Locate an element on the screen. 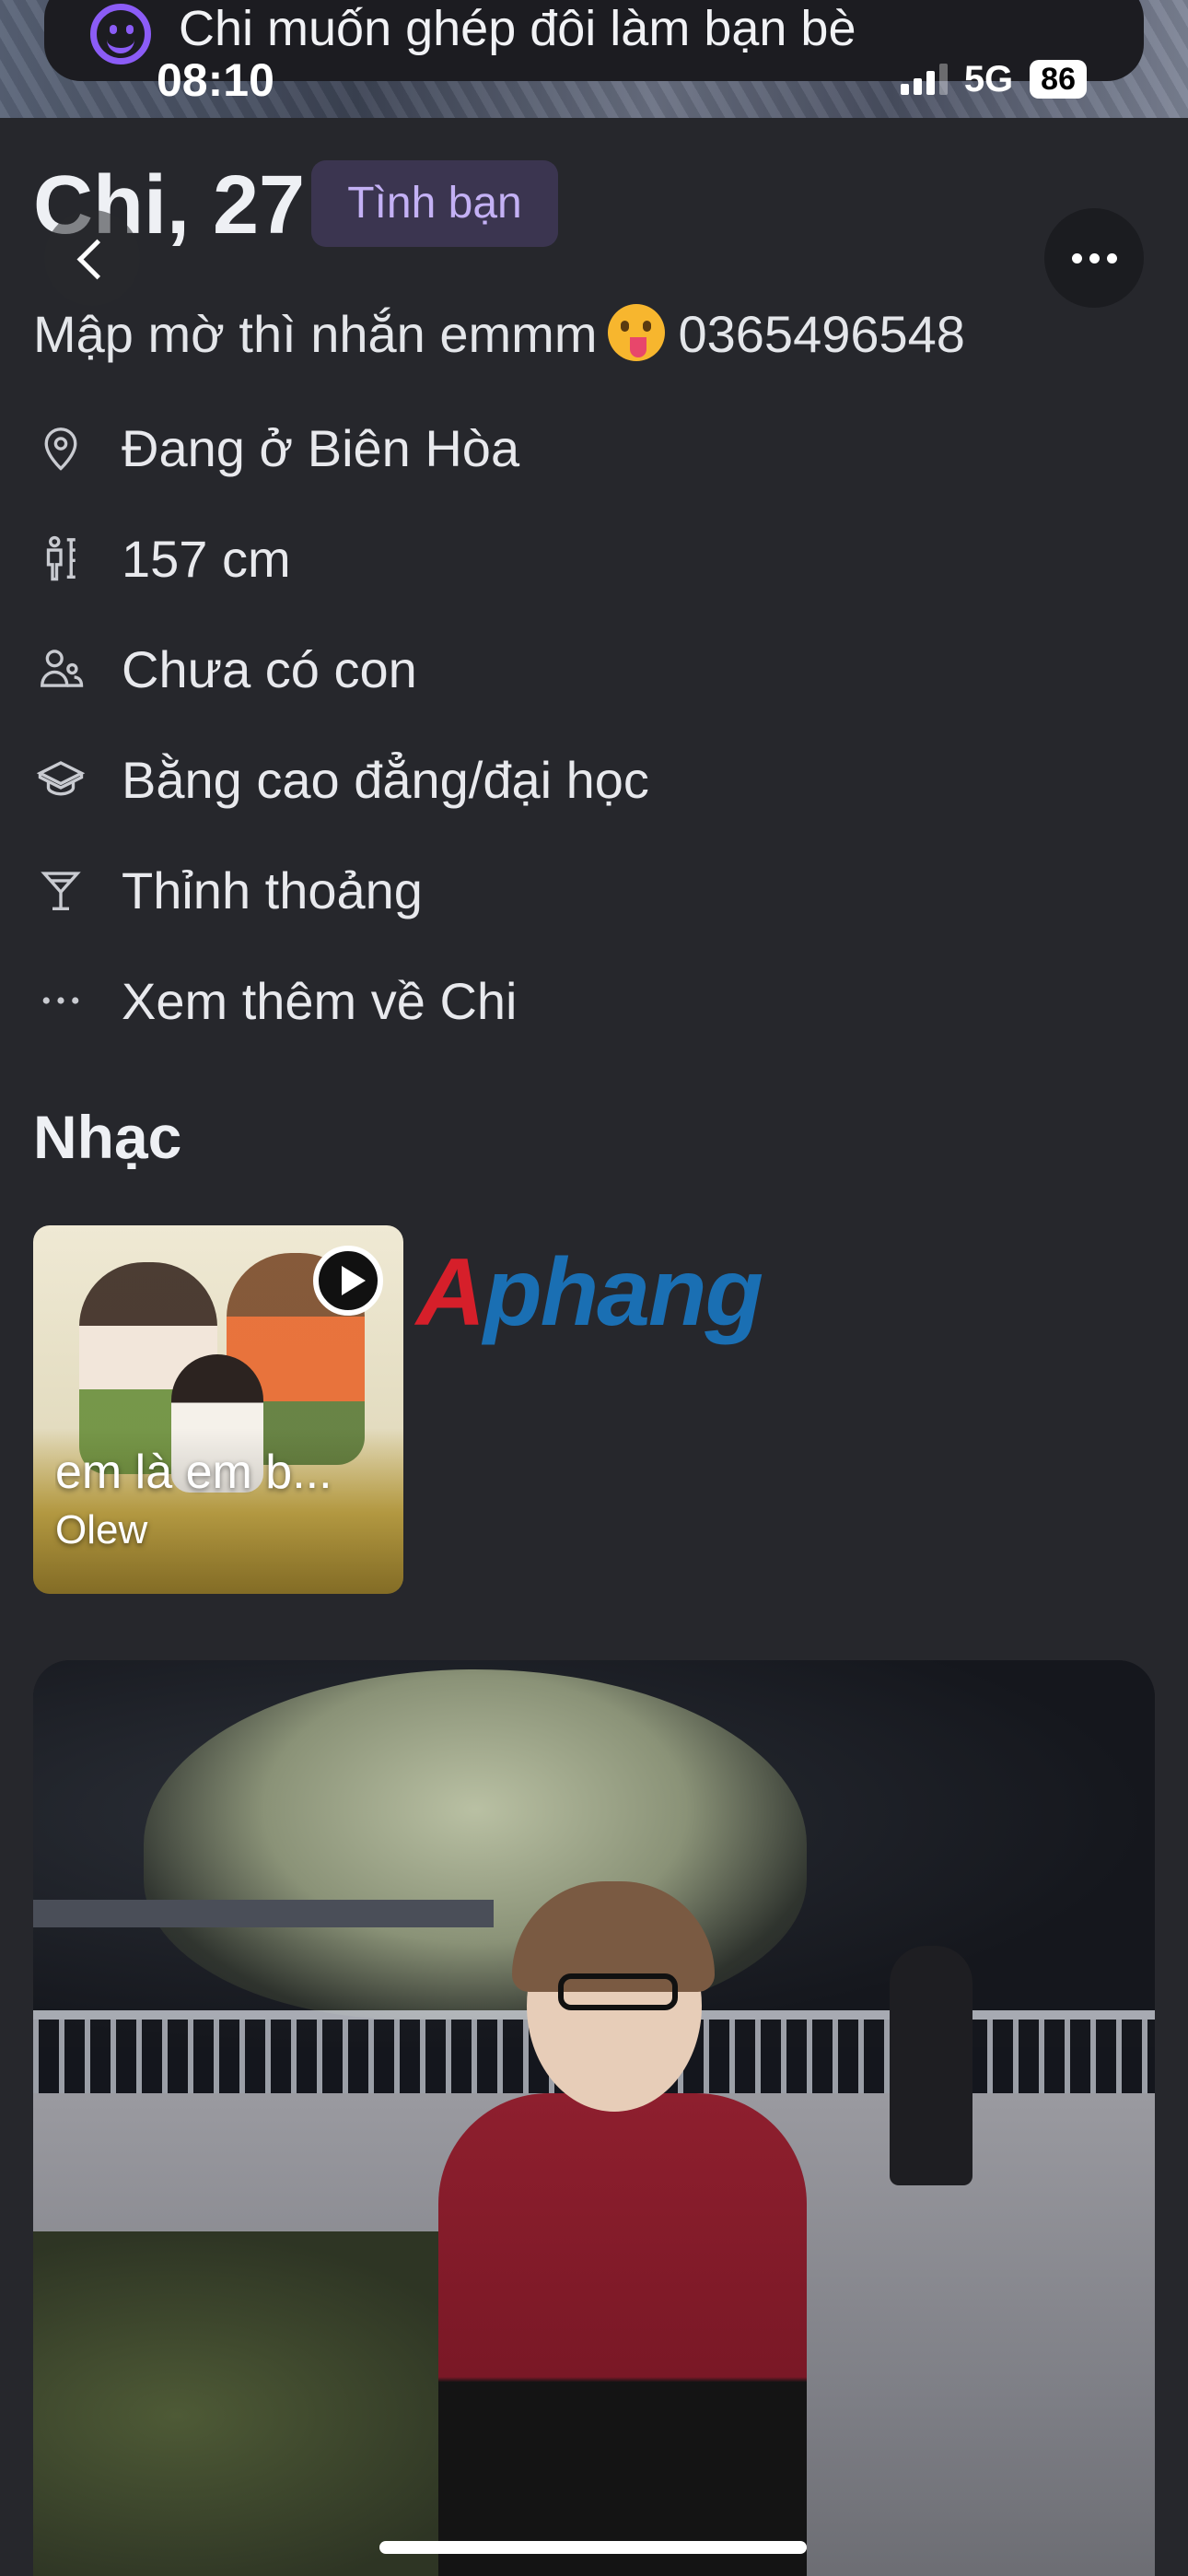 The width and height of the screenshot is (1188, 2576). photo-person-body is located at coordinates (622, 2334).